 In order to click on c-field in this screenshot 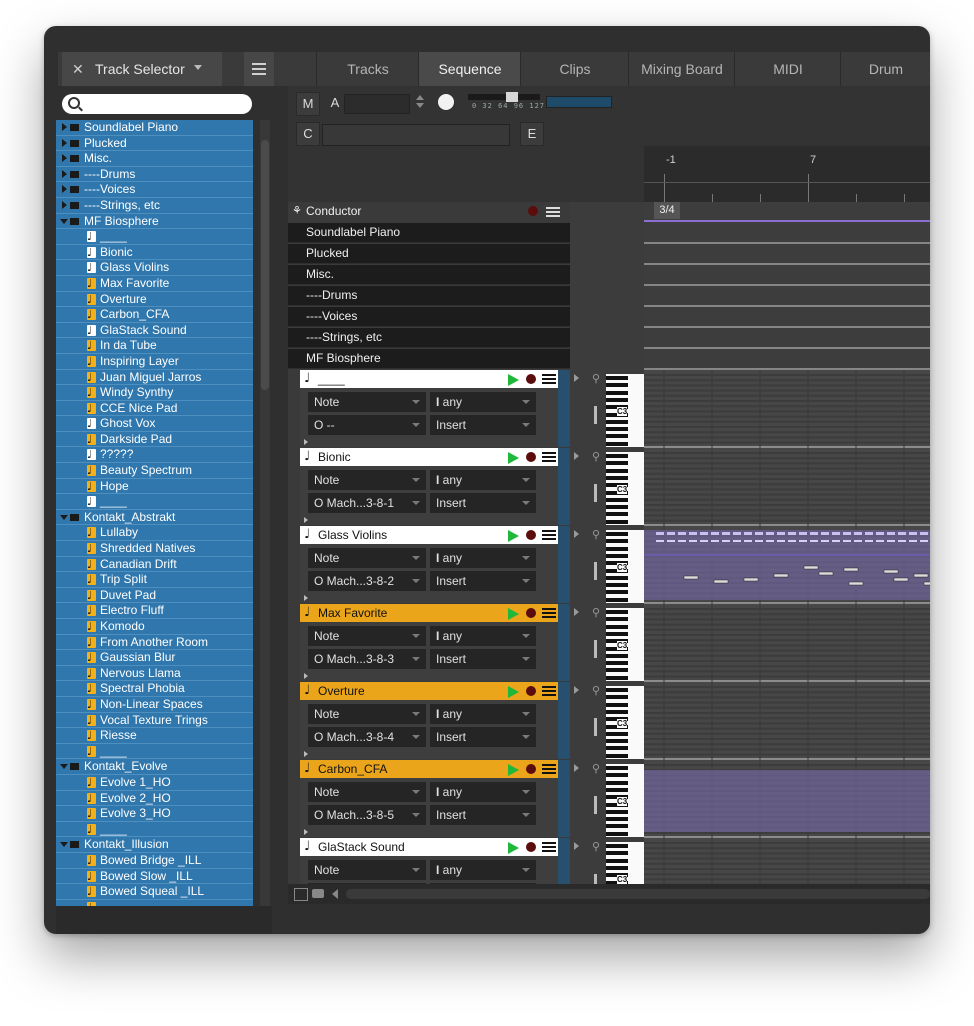, I will do `click(416, 135)`.